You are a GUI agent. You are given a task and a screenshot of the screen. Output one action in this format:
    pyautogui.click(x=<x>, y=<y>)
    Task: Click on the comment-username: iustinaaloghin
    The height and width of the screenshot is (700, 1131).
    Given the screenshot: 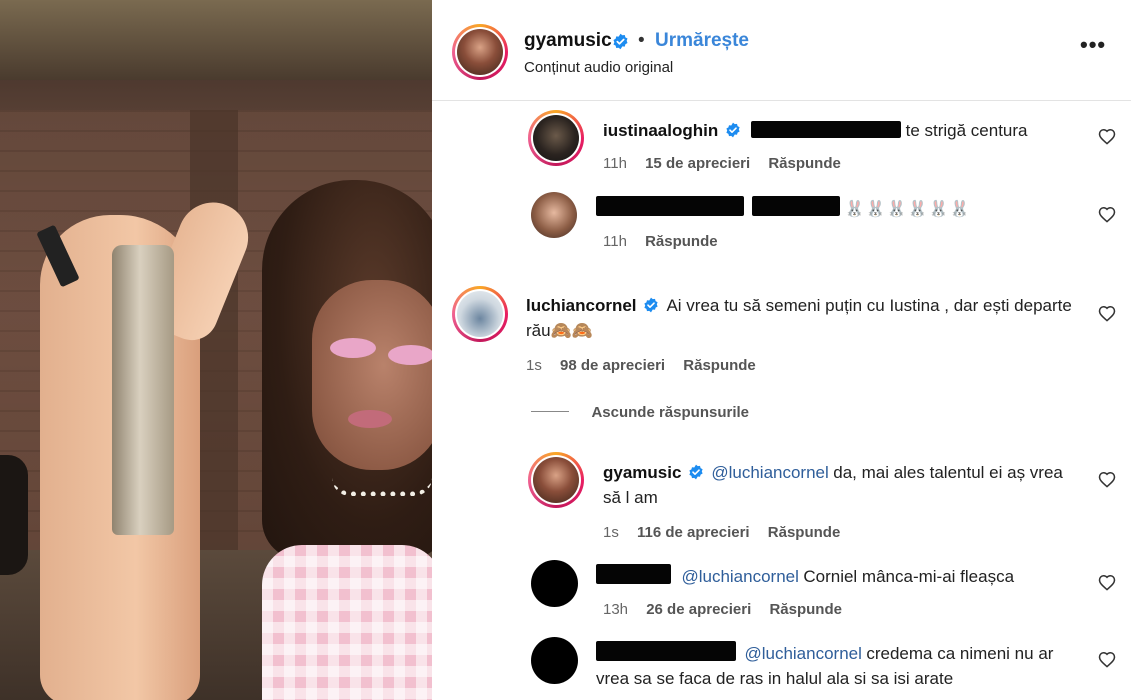 What is the action you would take?
    pyautogui.click(x=660, y=130)
    